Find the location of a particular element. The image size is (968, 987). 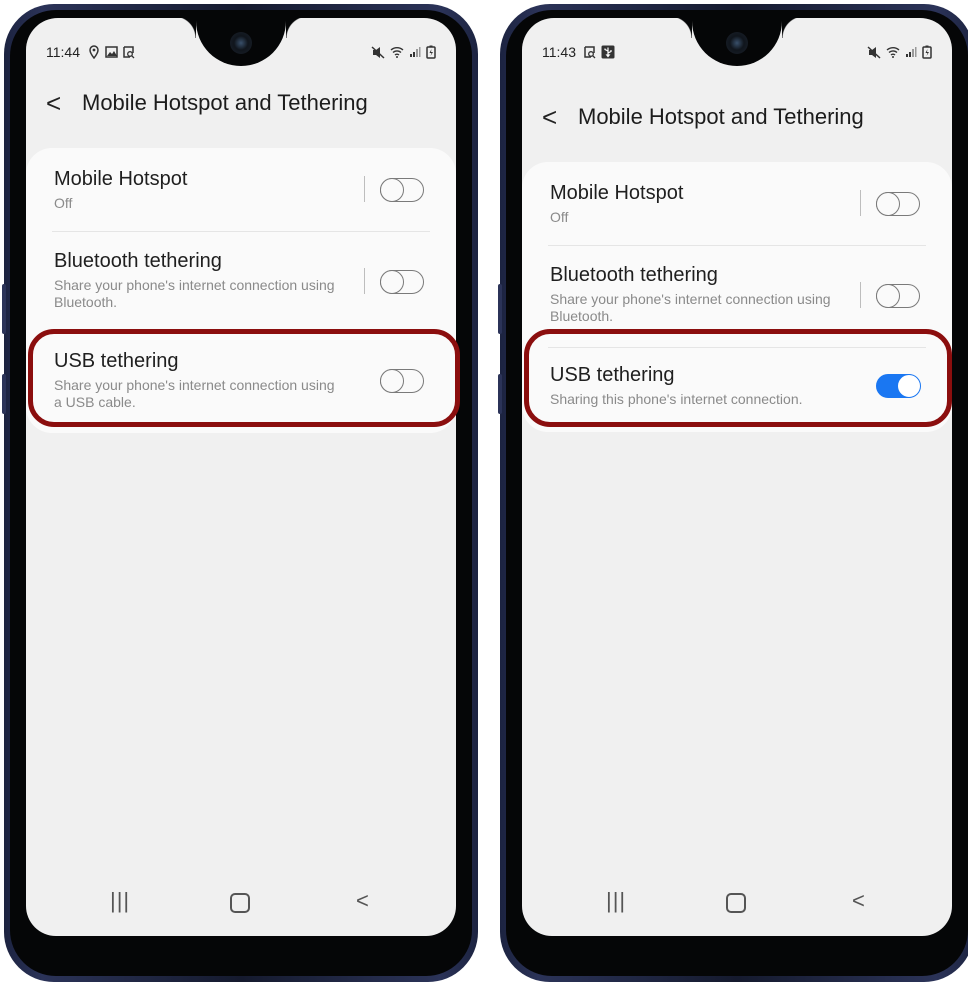

status-bar: 11:43 is located at coordinates (737, 52).